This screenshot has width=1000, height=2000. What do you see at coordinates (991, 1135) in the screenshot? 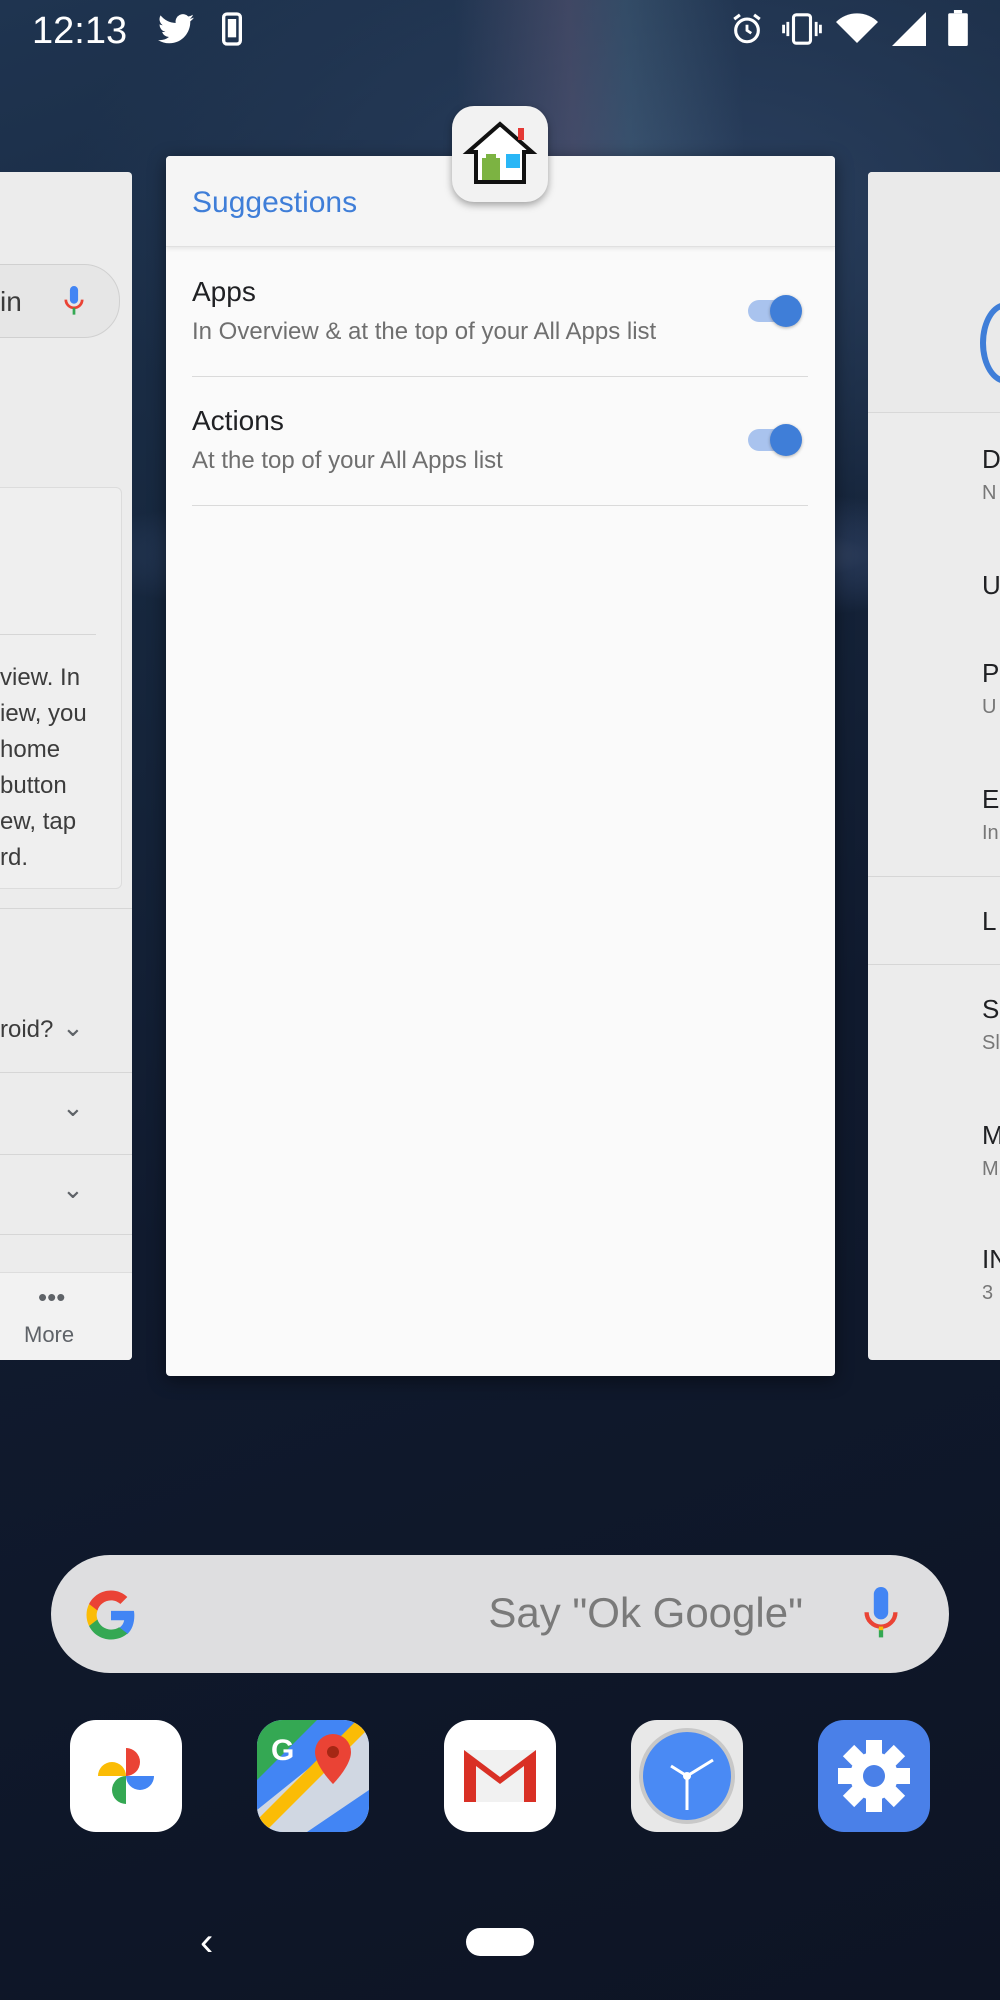
I see `list-item-title: M` at bounding box center [991, 1135].